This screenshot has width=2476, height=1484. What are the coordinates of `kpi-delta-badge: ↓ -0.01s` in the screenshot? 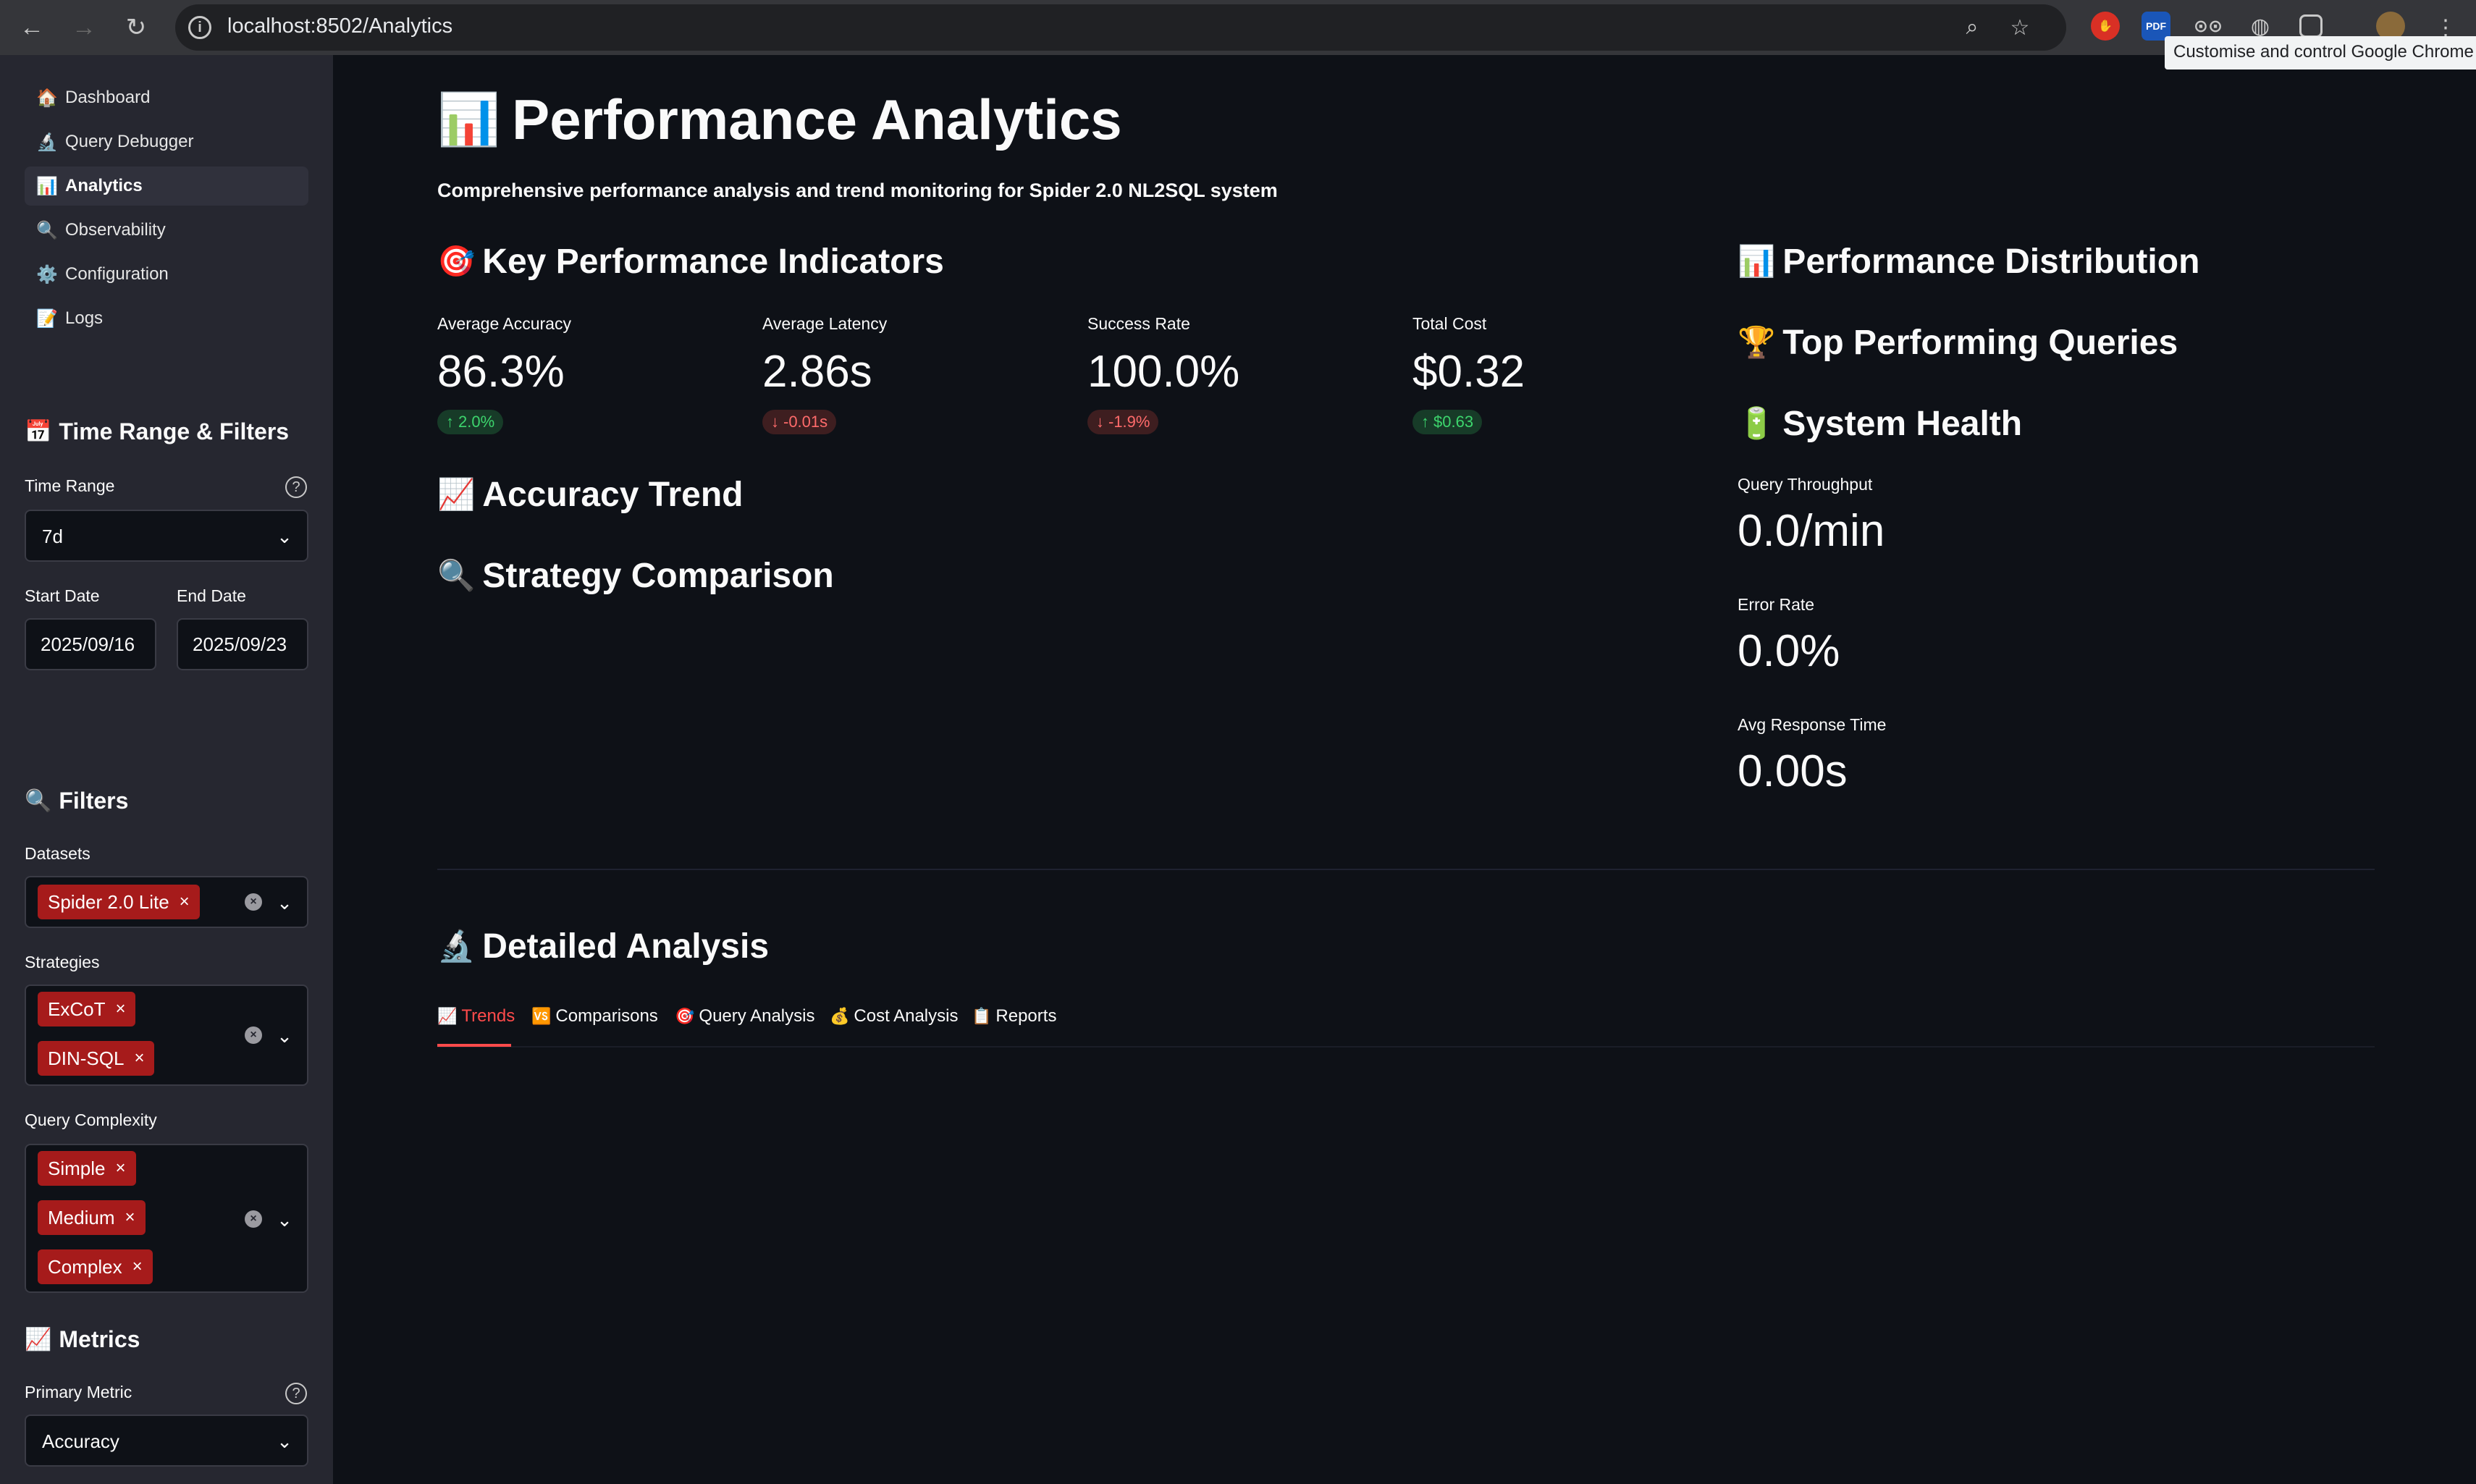 It's located at (799, 422).